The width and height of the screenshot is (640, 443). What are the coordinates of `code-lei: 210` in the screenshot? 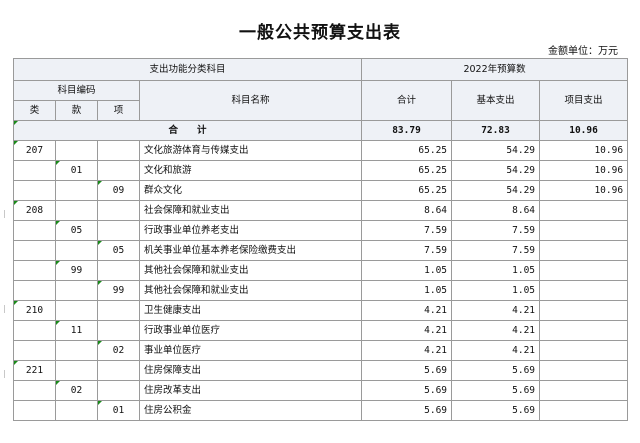 It's located at (34, 310).